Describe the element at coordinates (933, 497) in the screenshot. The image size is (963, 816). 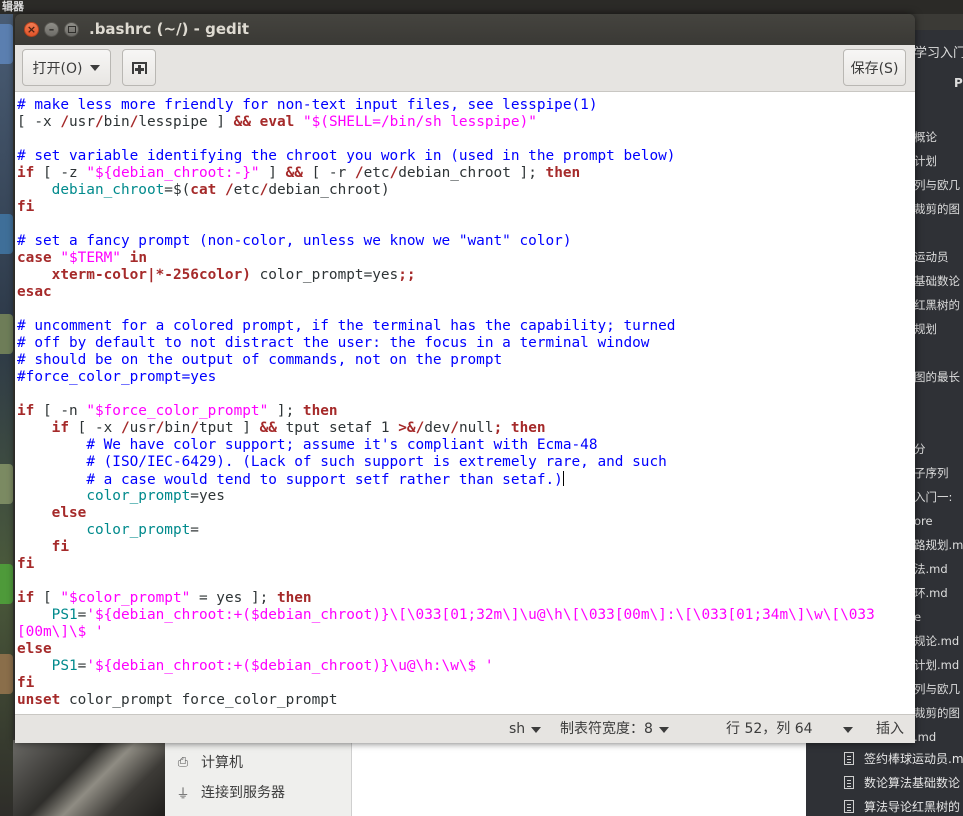
I see `list-item: 入门一:` at that location.